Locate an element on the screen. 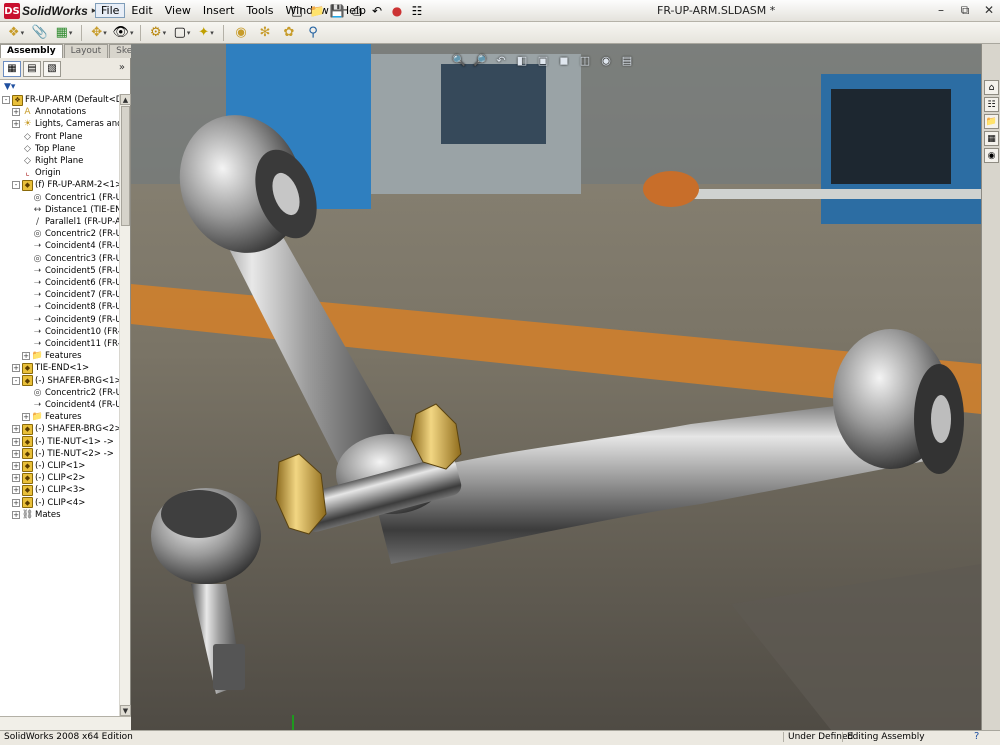 Image resolution: width=1000 pixels, height=745 pixels. apply-scene-icon: ▤ is located at coordinates (627, 60).